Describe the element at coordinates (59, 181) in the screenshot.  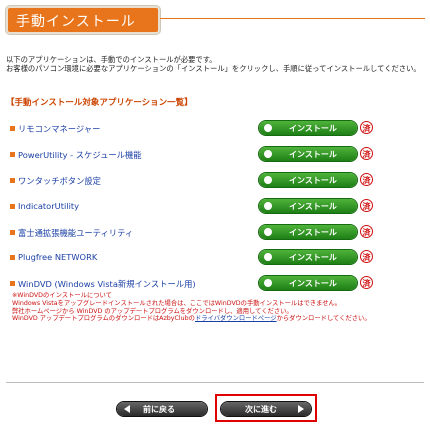
I see `app-label: ワンタッチボタン設定` at that location.